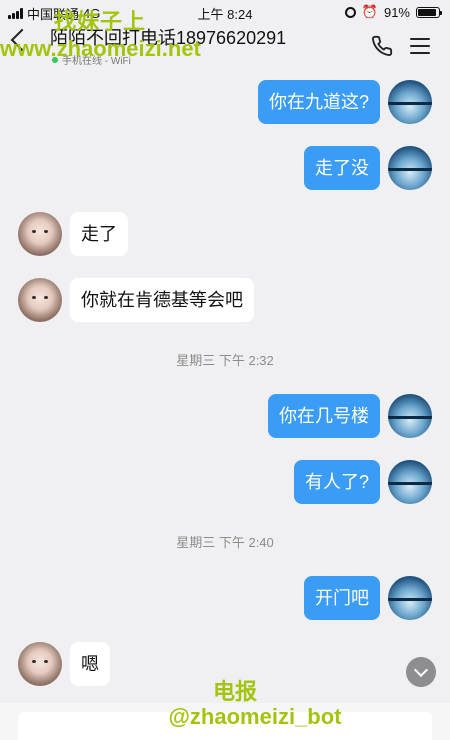 Image resolution: width=450 pixels, height=740 pixels. What do you see at coordinates (99, 234) in the screenshot?
I see `incoming-message-bubble: 走了` at bounding box center [99, 234].